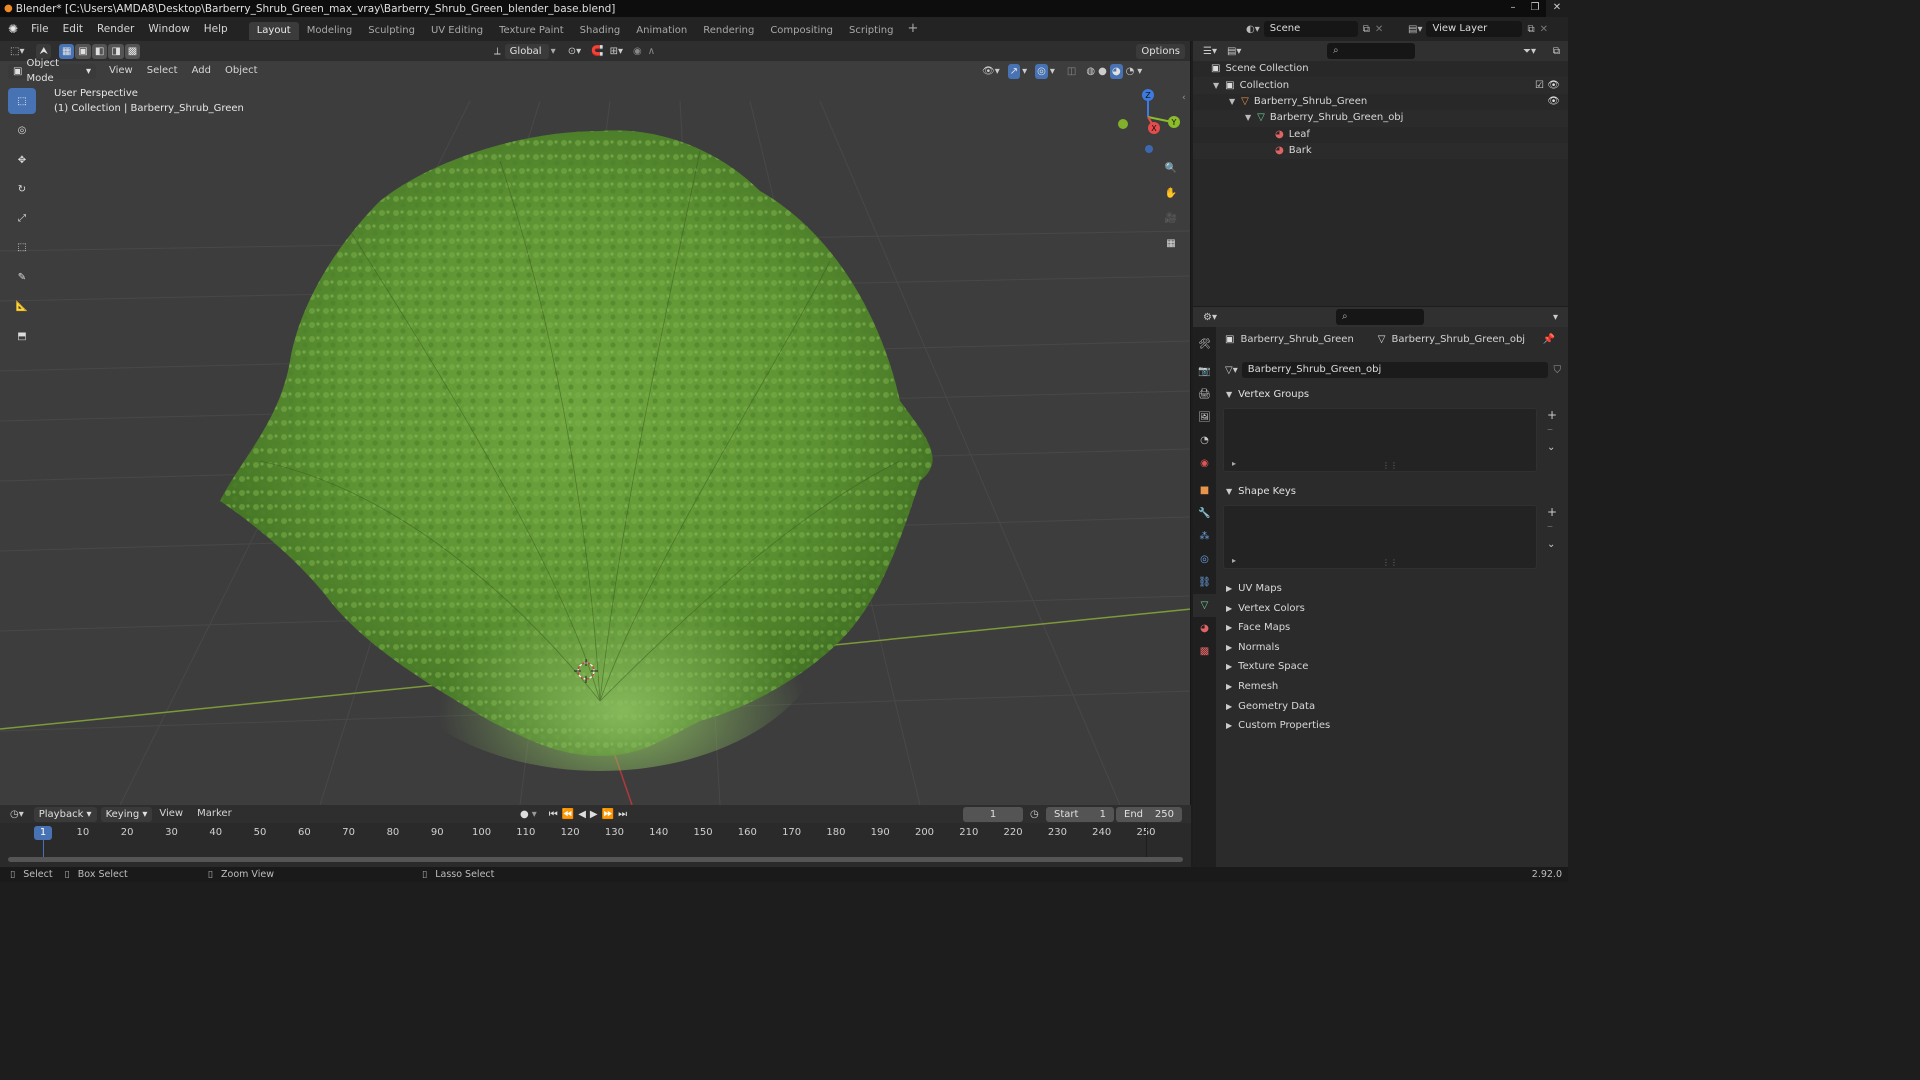 The width and height of the screenshot is (1920, 1080). I want to click on particles-tab-icon: ⁂, so click(1204, 536).